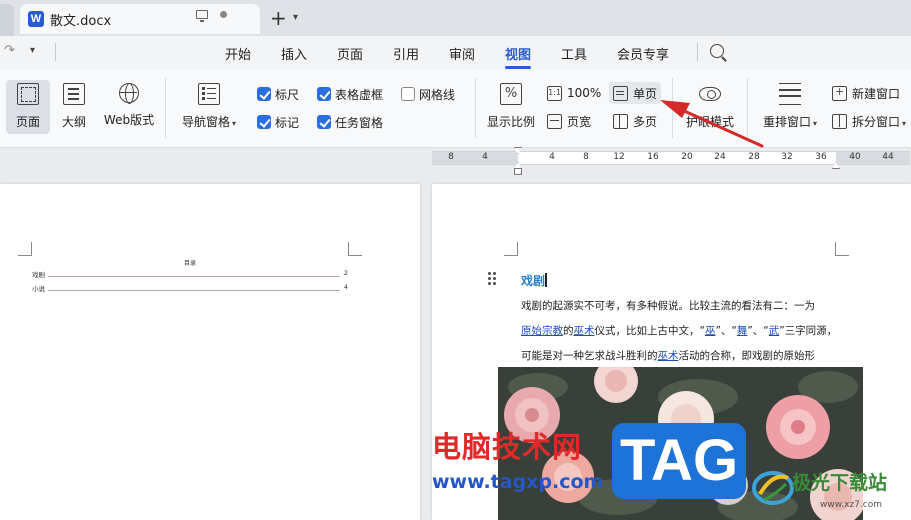 This screenshot has width=911, height=520. What do you see at coordinates (209, 107) in the screenshot?
I see `nav-pane-button: 导航窗格 ▾` at bounding box center [209, 107].